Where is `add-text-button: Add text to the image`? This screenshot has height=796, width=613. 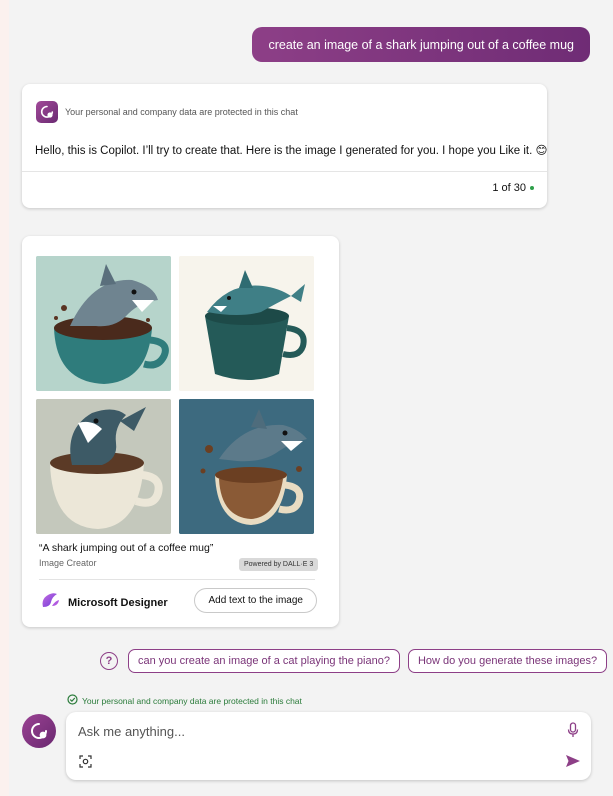
add-text-button: Add text to the image is located at coordinates (255, 600).